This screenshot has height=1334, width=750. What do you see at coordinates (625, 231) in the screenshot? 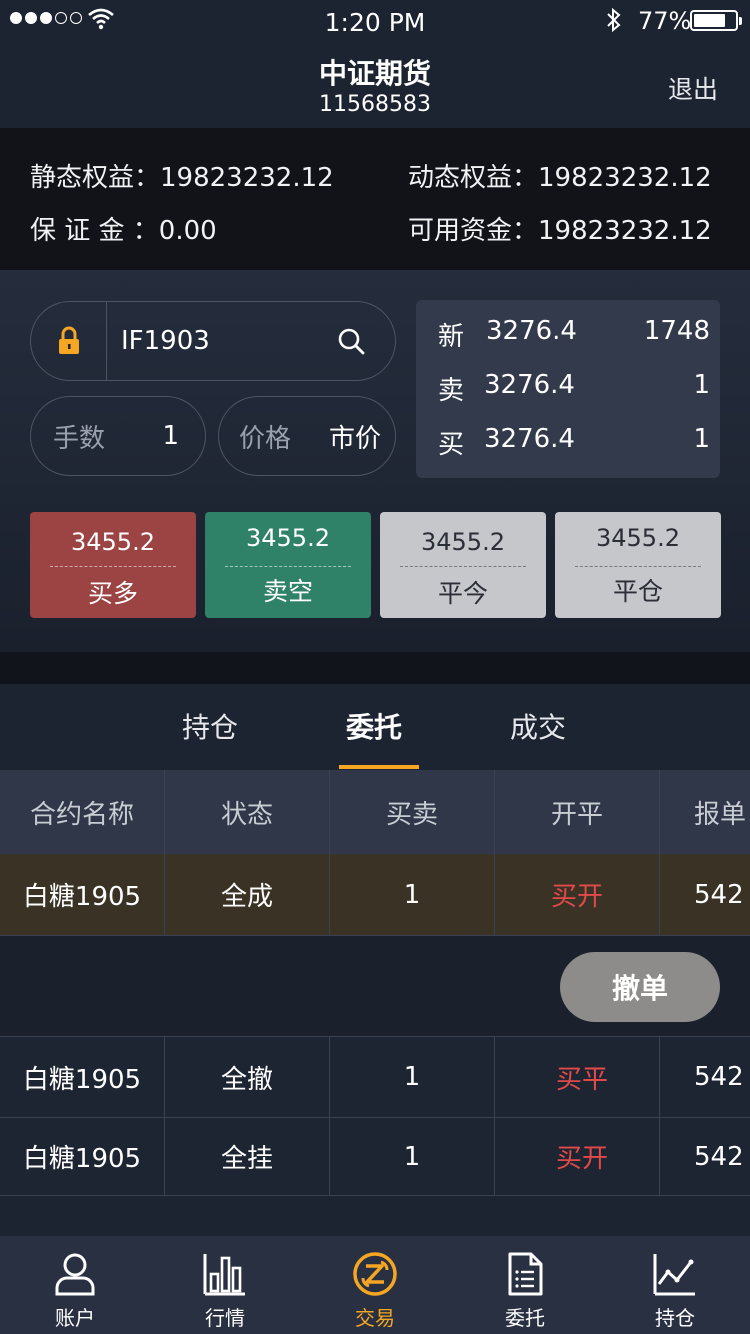
I see `available-funds-value: 19823232.12` at bounding box center [625, 231].